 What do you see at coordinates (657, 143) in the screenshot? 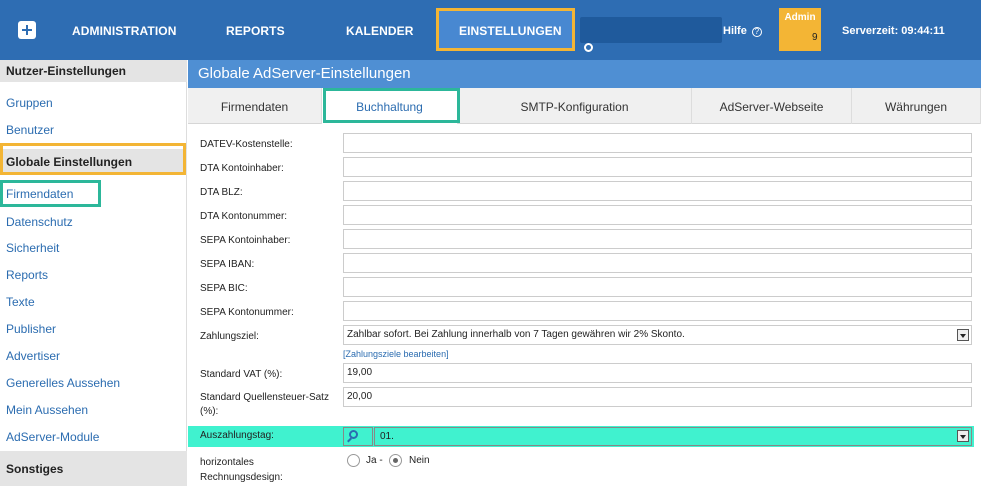
I see `datev-kostenstelle-field` at bounding box center [657, 143].